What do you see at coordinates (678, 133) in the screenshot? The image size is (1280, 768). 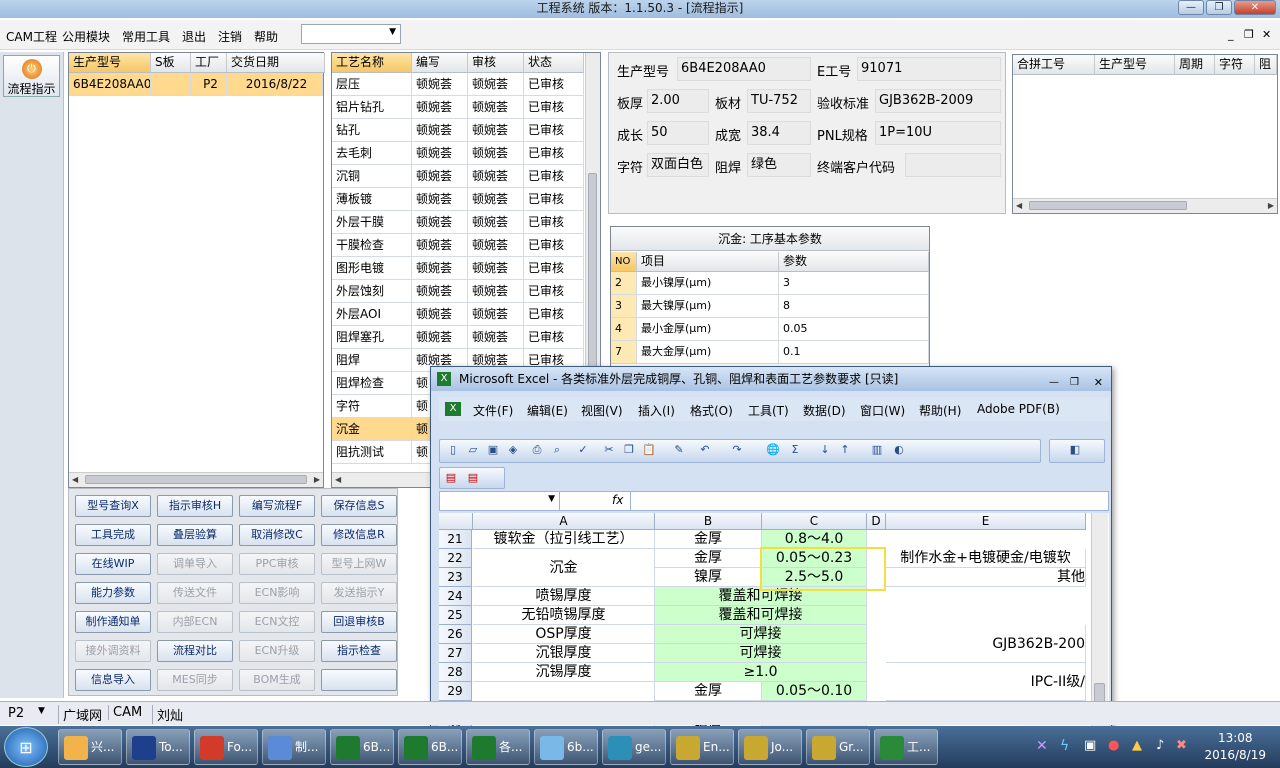 I see `len-field: 50` at bounding box center [678, 133].